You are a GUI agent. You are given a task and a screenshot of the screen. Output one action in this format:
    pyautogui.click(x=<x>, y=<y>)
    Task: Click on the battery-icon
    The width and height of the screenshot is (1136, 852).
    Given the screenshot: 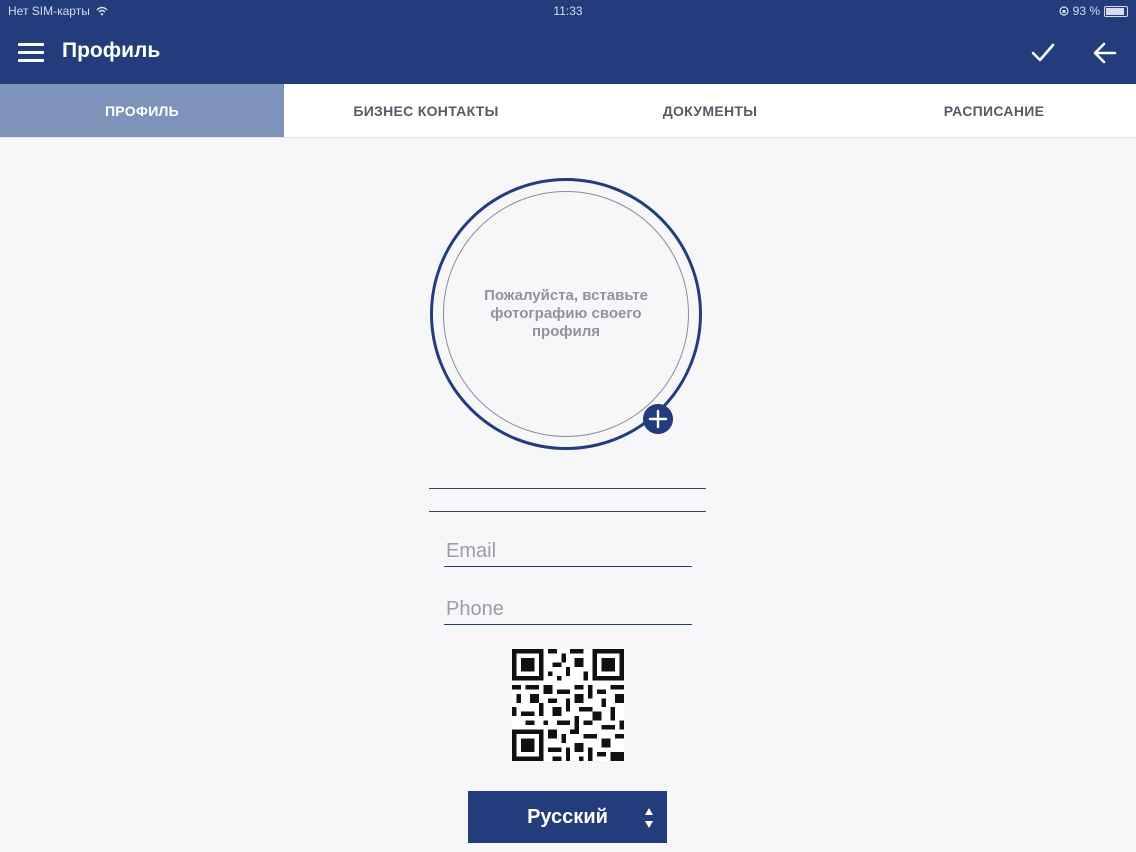 What is the action you would take?
    pyautogui.click(x=1116, y=11)
    